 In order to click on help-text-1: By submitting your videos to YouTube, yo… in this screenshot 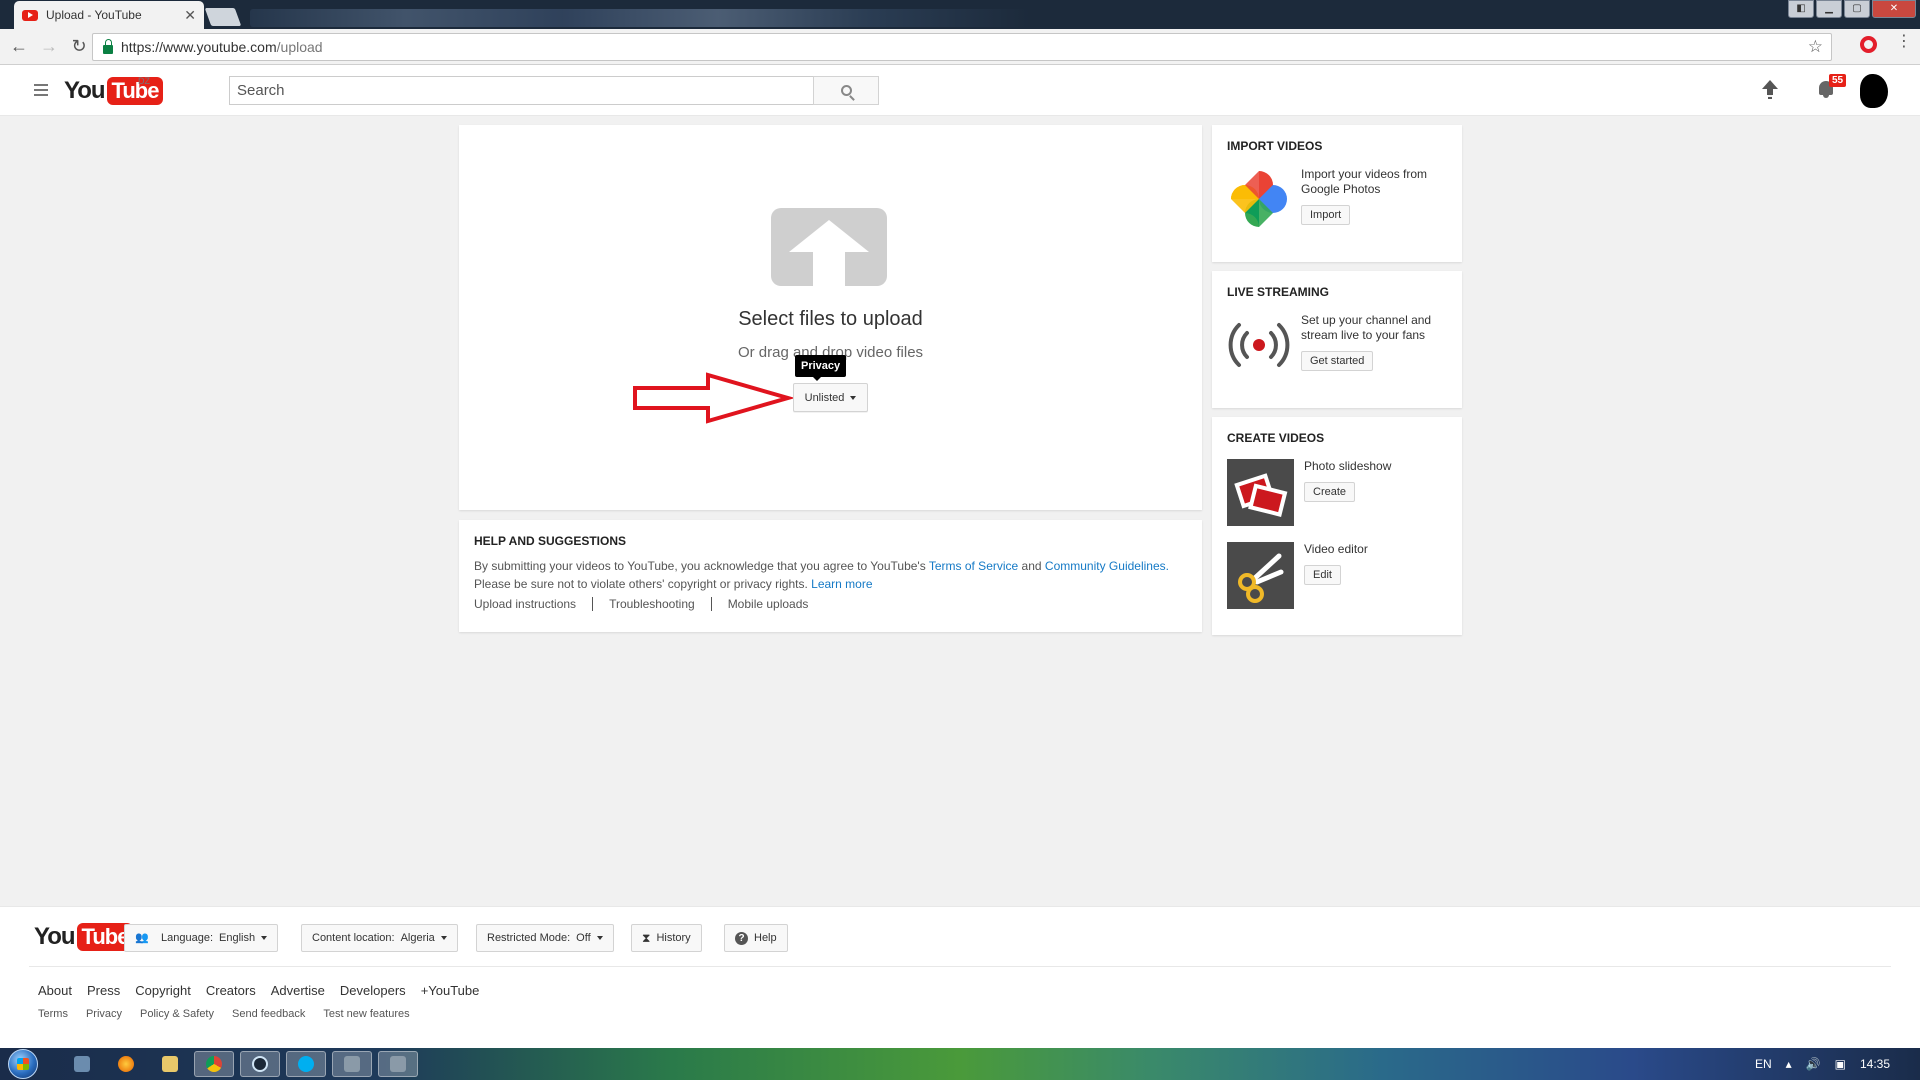, I will do `click(700, 566)`.